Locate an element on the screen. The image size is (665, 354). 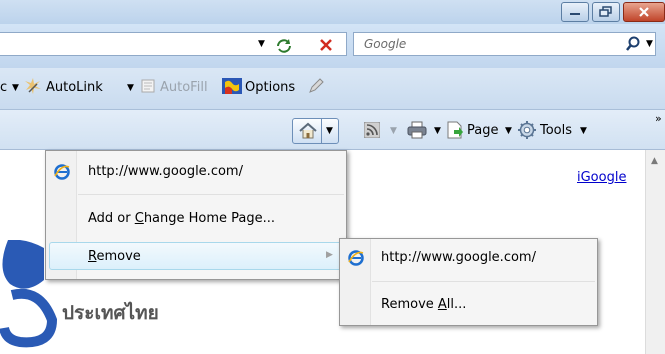
close-window-button is located at coordinates (644, 12).